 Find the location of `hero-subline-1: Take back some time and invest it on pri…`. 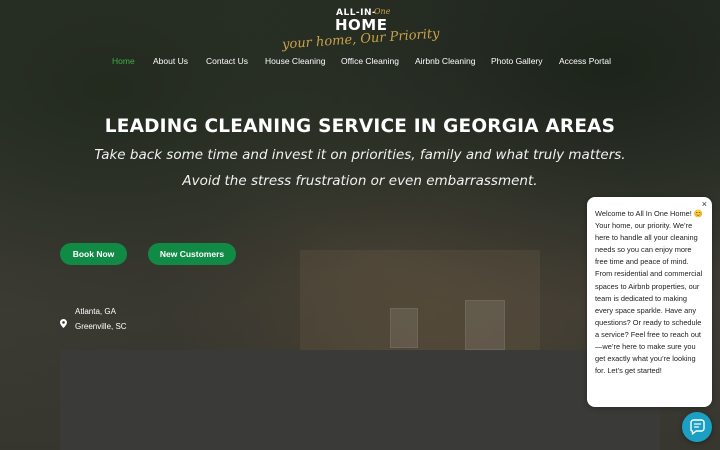

hero-subline-1: Take back some time and invest it on pri… is located at coordinates (360, 155).